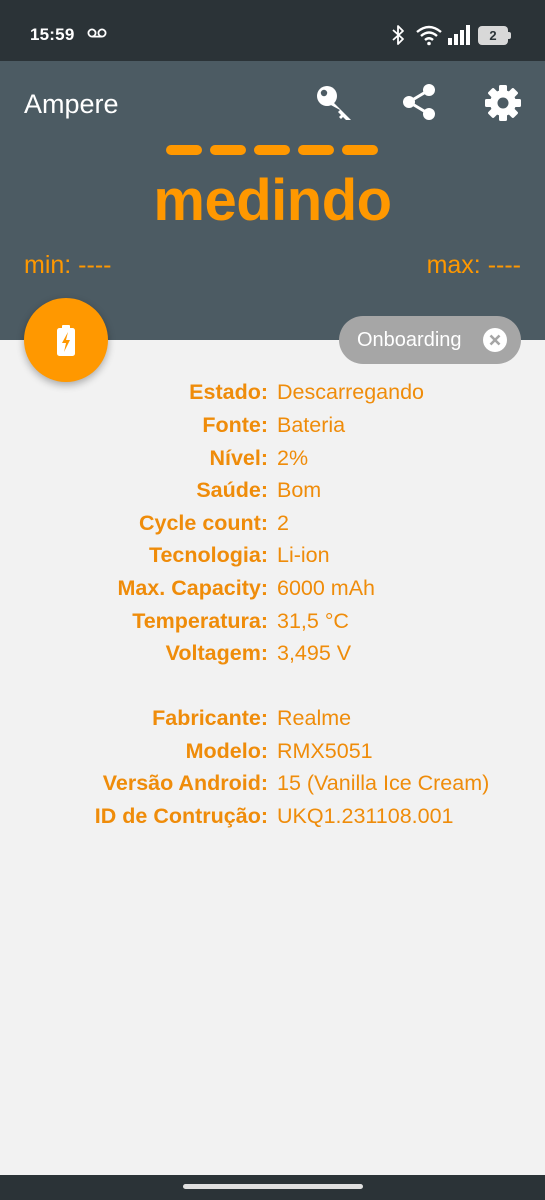 Image resolution: width=545 pixels, height=1200 pixels. Describe the element at coordinates (272, 527) in the screenshot. I see `info-row-cycle-count: Cycle count: 2` at that location.